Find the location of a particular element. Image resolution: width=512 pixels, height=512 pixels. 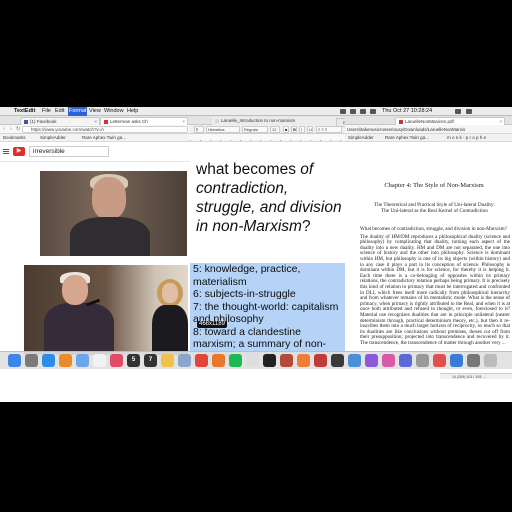

seven-icon: 7 is located at coordinates (150, 360).